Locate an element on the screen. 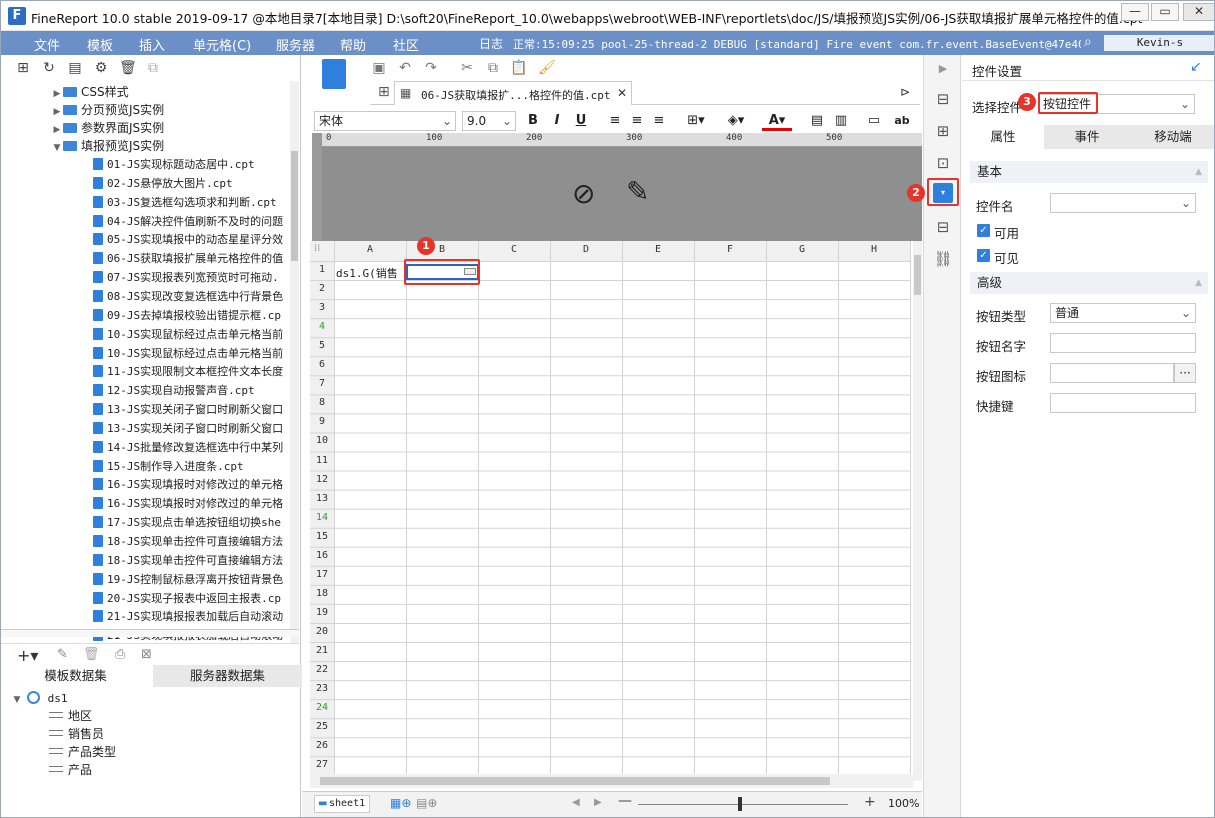  row-header: 15 is located at coordinates (322, 536).